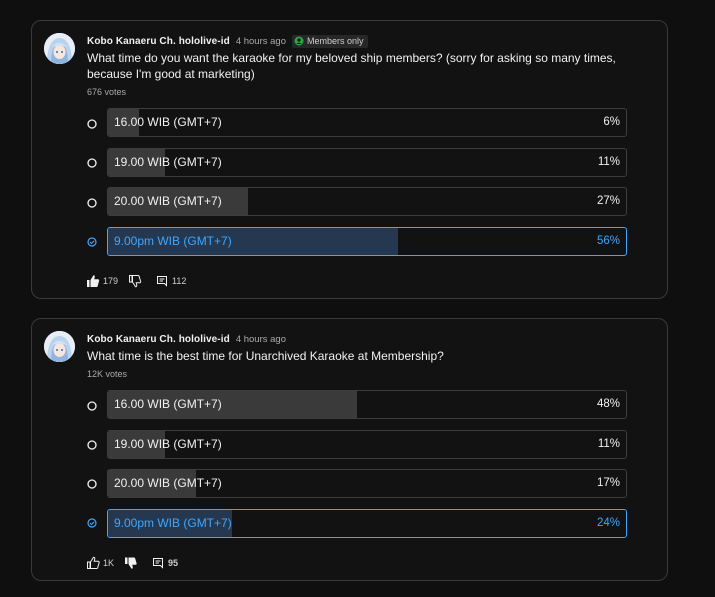  What do you see at coordinates (107, 92) in the screenshot?
I see `vote-count: 676 votes` at bounding box center [107, 92].